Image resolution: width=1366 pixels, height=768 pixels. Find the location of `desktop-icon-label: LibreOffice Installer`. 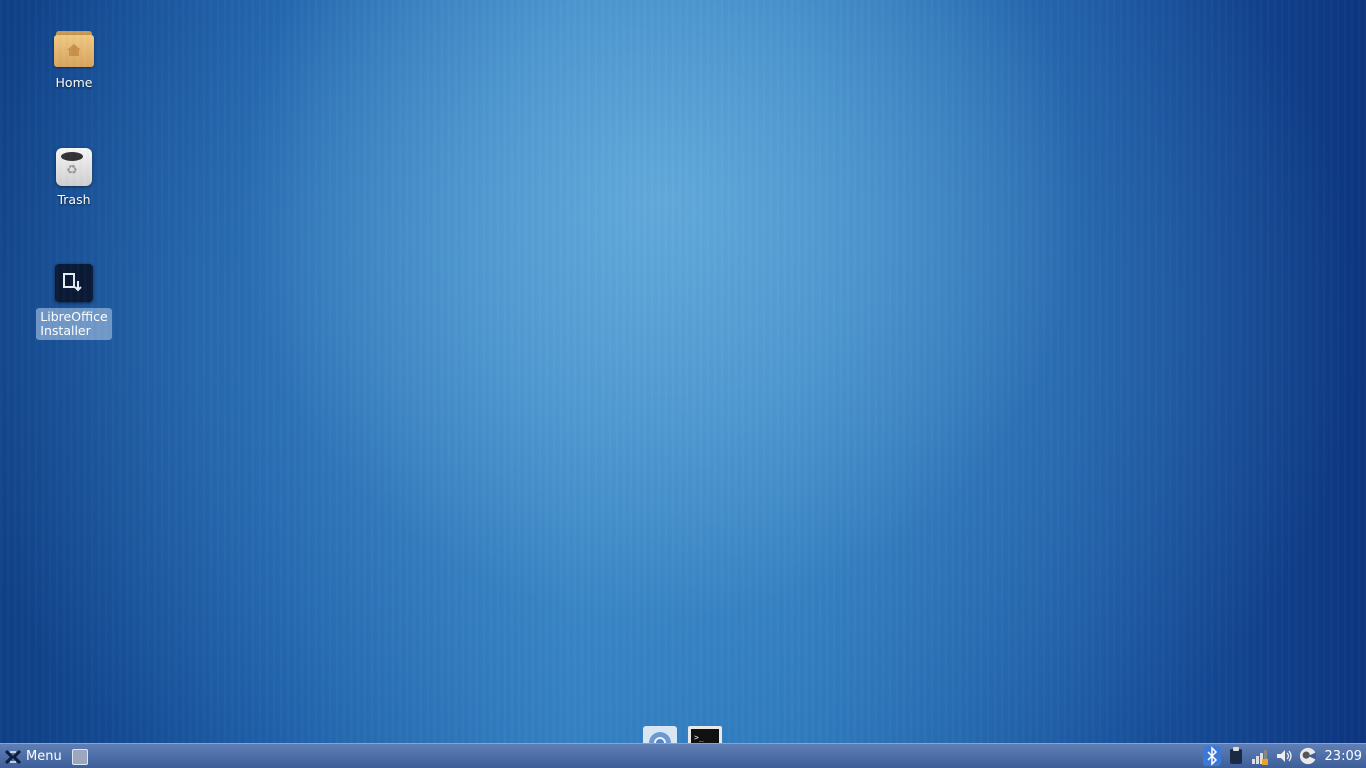

desktop-icon-label: LibreOffice Installer is located at coordinates (74, 324).